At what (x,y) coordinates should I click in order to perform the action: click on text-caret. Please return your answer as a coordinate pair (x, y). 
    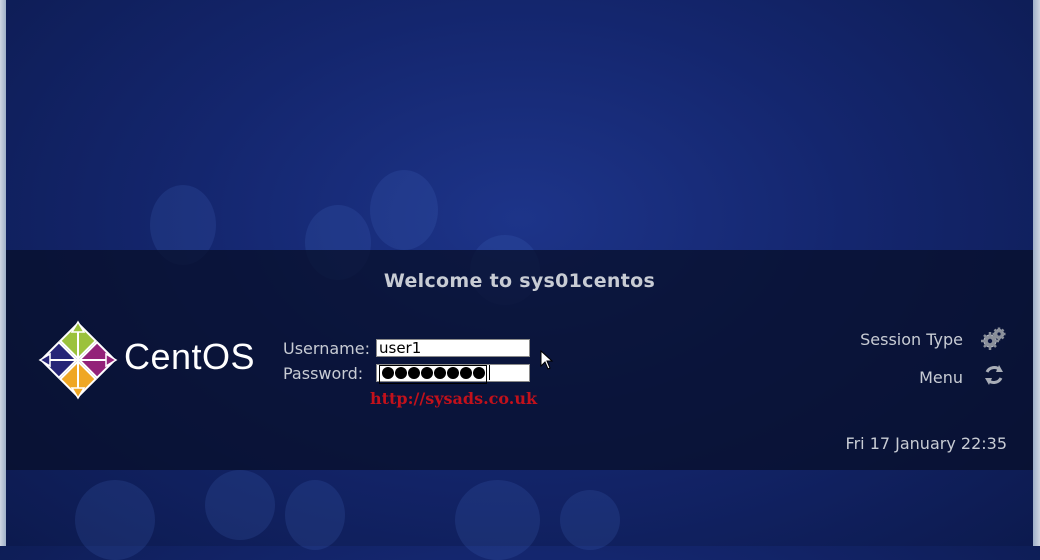
    Looking at the image, I should click on (489, 372).